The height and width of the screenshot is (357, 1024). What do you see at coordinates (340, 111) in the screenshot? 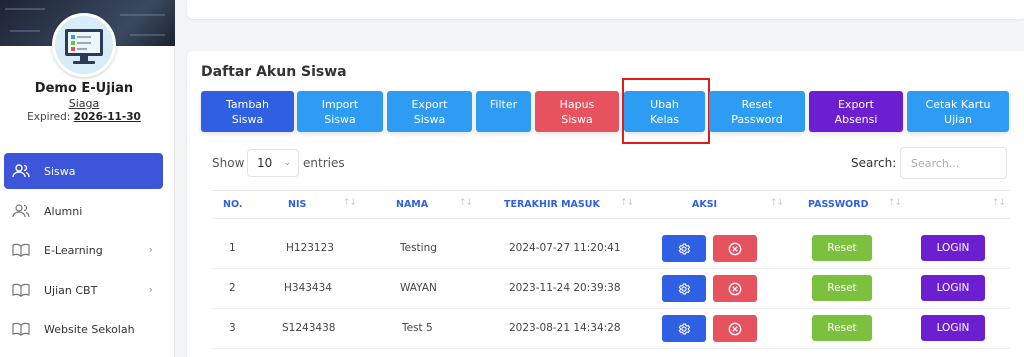
I see `import-student-button: Import Siswa` at bounding box center [340, 111].